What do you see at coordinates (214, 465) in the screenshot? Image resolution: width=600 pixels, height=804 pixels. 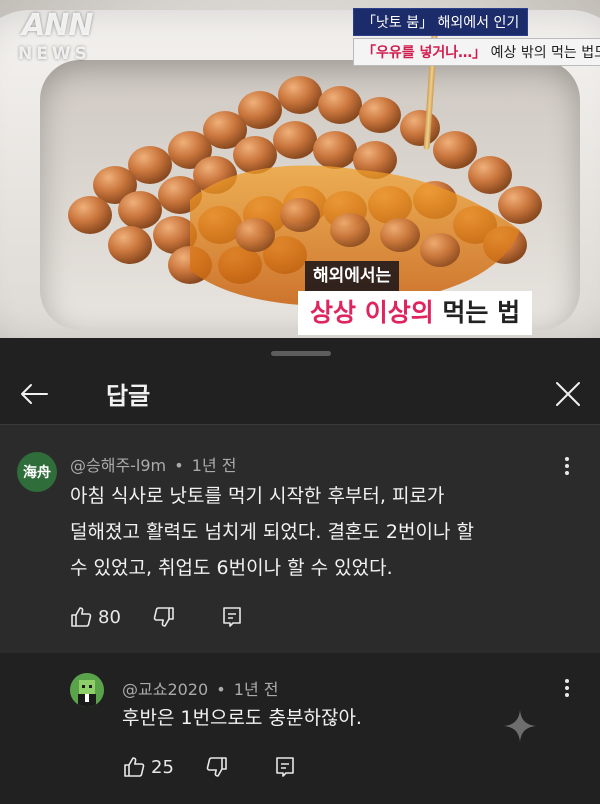 I see `comment-time: 1년 전` at bounding box center [214, 465].